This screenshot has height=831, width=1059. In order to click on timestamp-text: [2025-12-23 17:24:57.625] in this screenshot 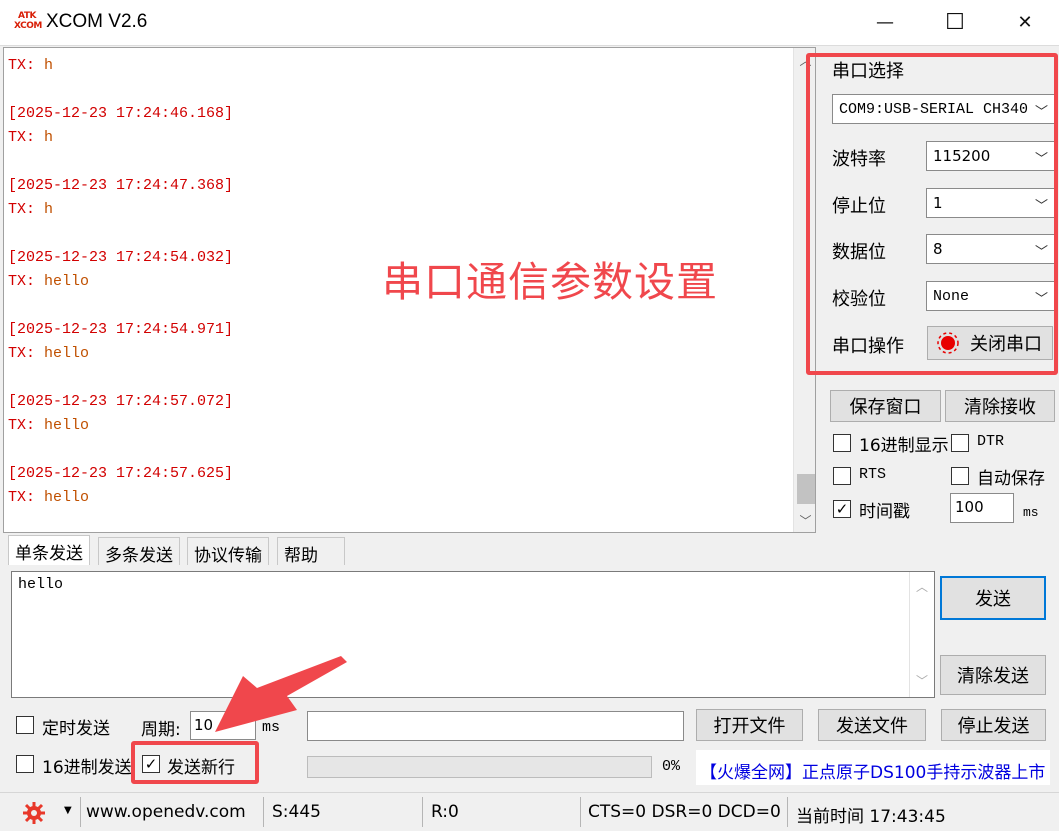, I will do `click(121, 473)`.